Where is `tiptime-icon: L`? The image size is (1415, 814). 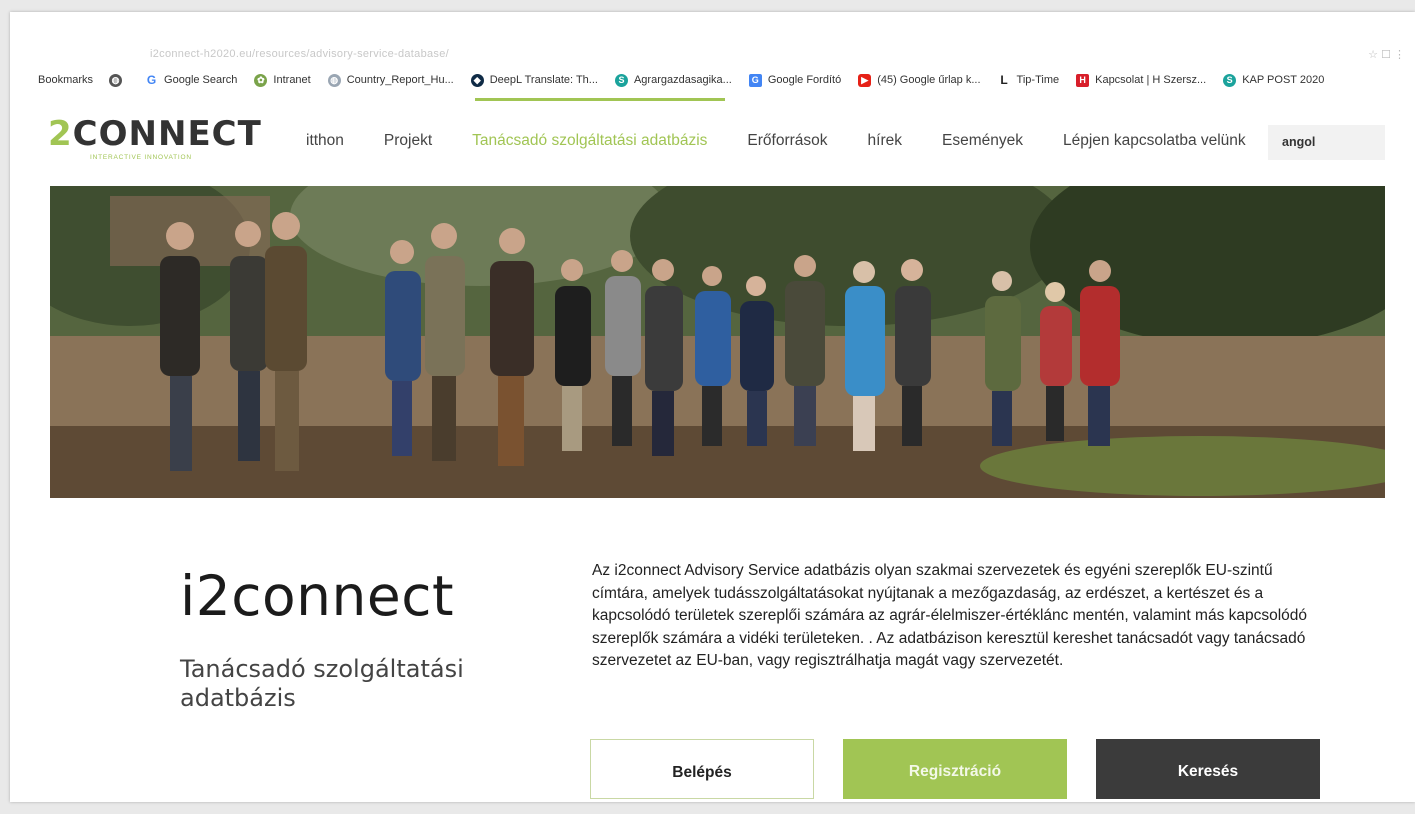 tiptime-icon: L is located at coordinates (1004, 80).